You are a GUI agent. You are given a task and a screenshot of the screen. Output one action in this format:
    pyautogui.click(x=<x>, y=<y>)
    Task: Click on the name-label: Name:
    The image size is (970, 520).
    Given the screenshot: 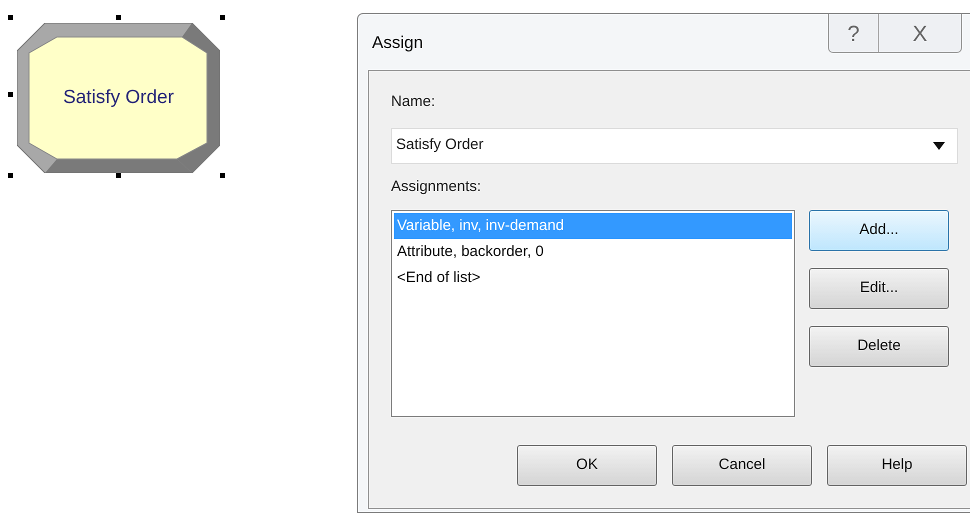 What is the action you would take?
    pyautogui.click(x=413, y=102)
    